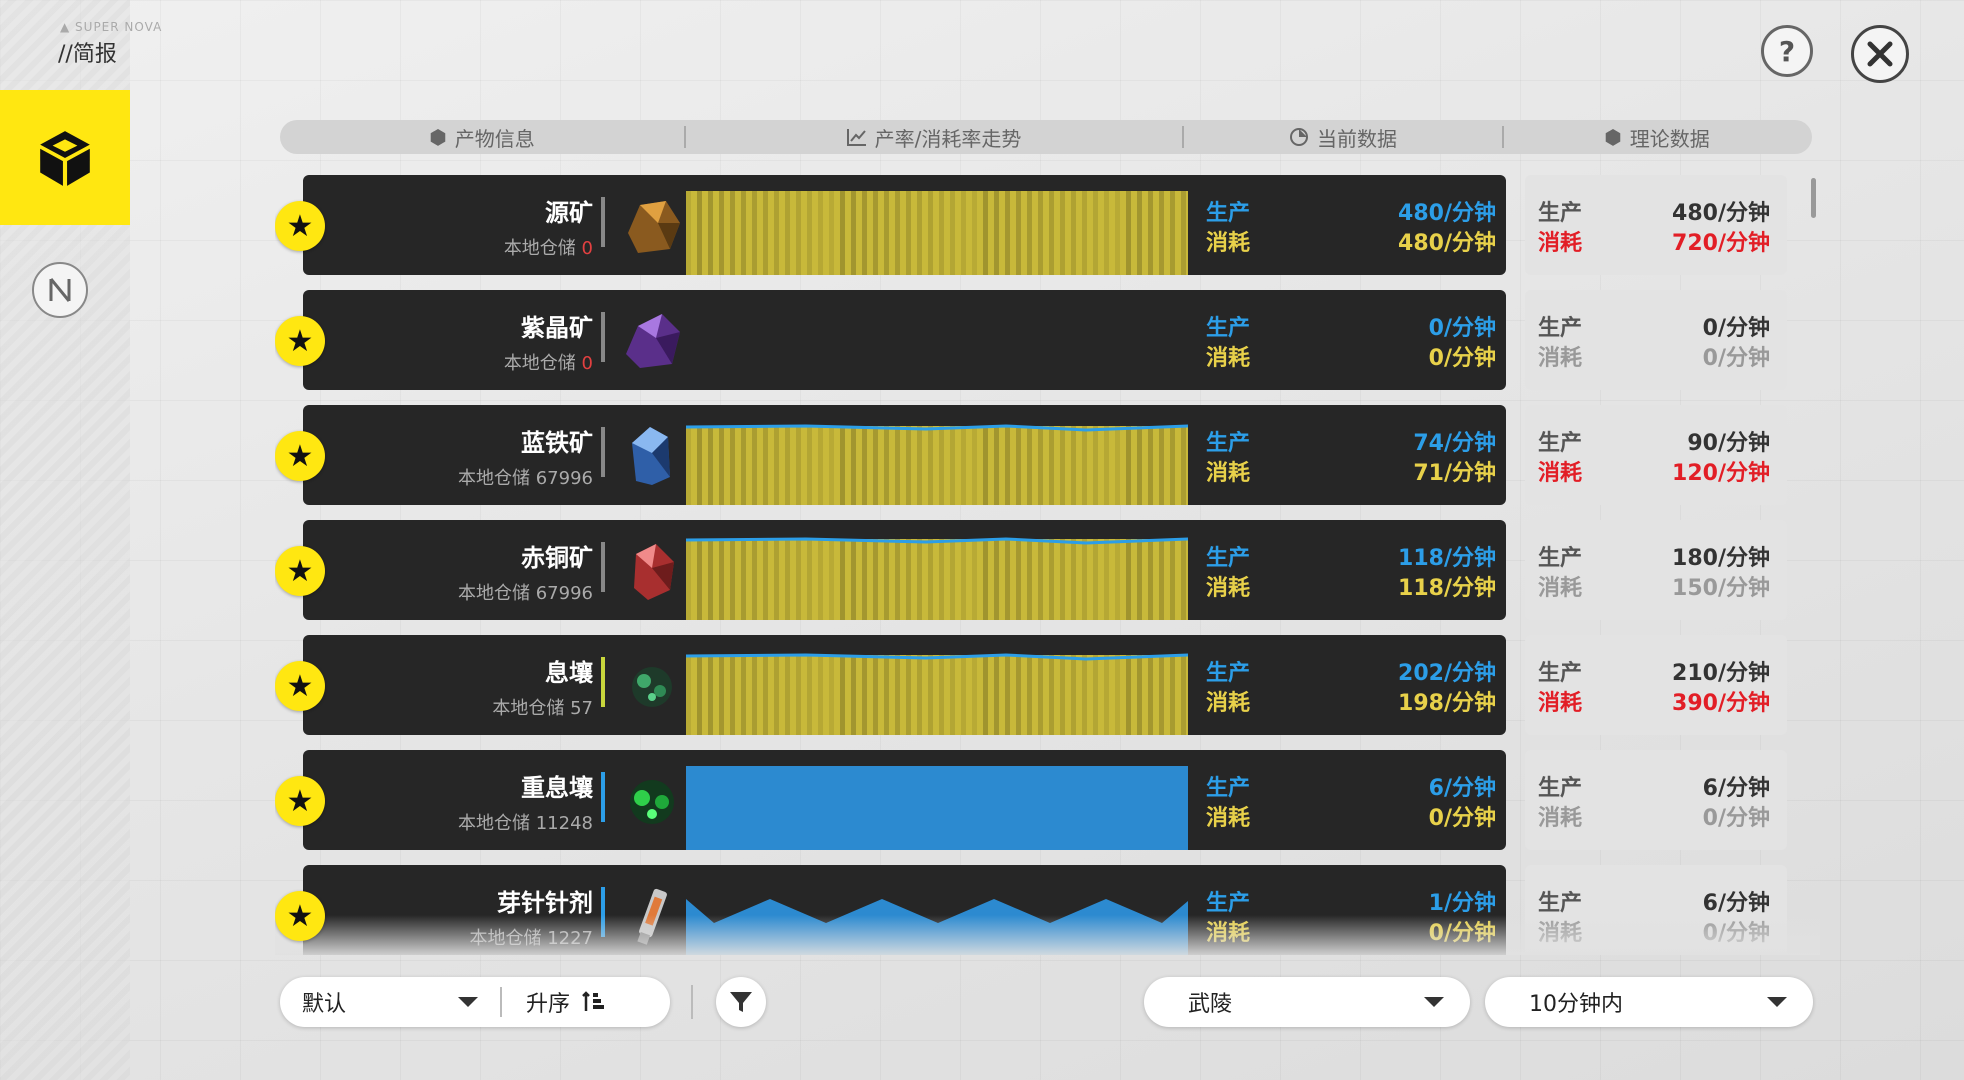 This screenshot has height=1080, width=1964. I want to click on filter-button, so click(741, 1002).